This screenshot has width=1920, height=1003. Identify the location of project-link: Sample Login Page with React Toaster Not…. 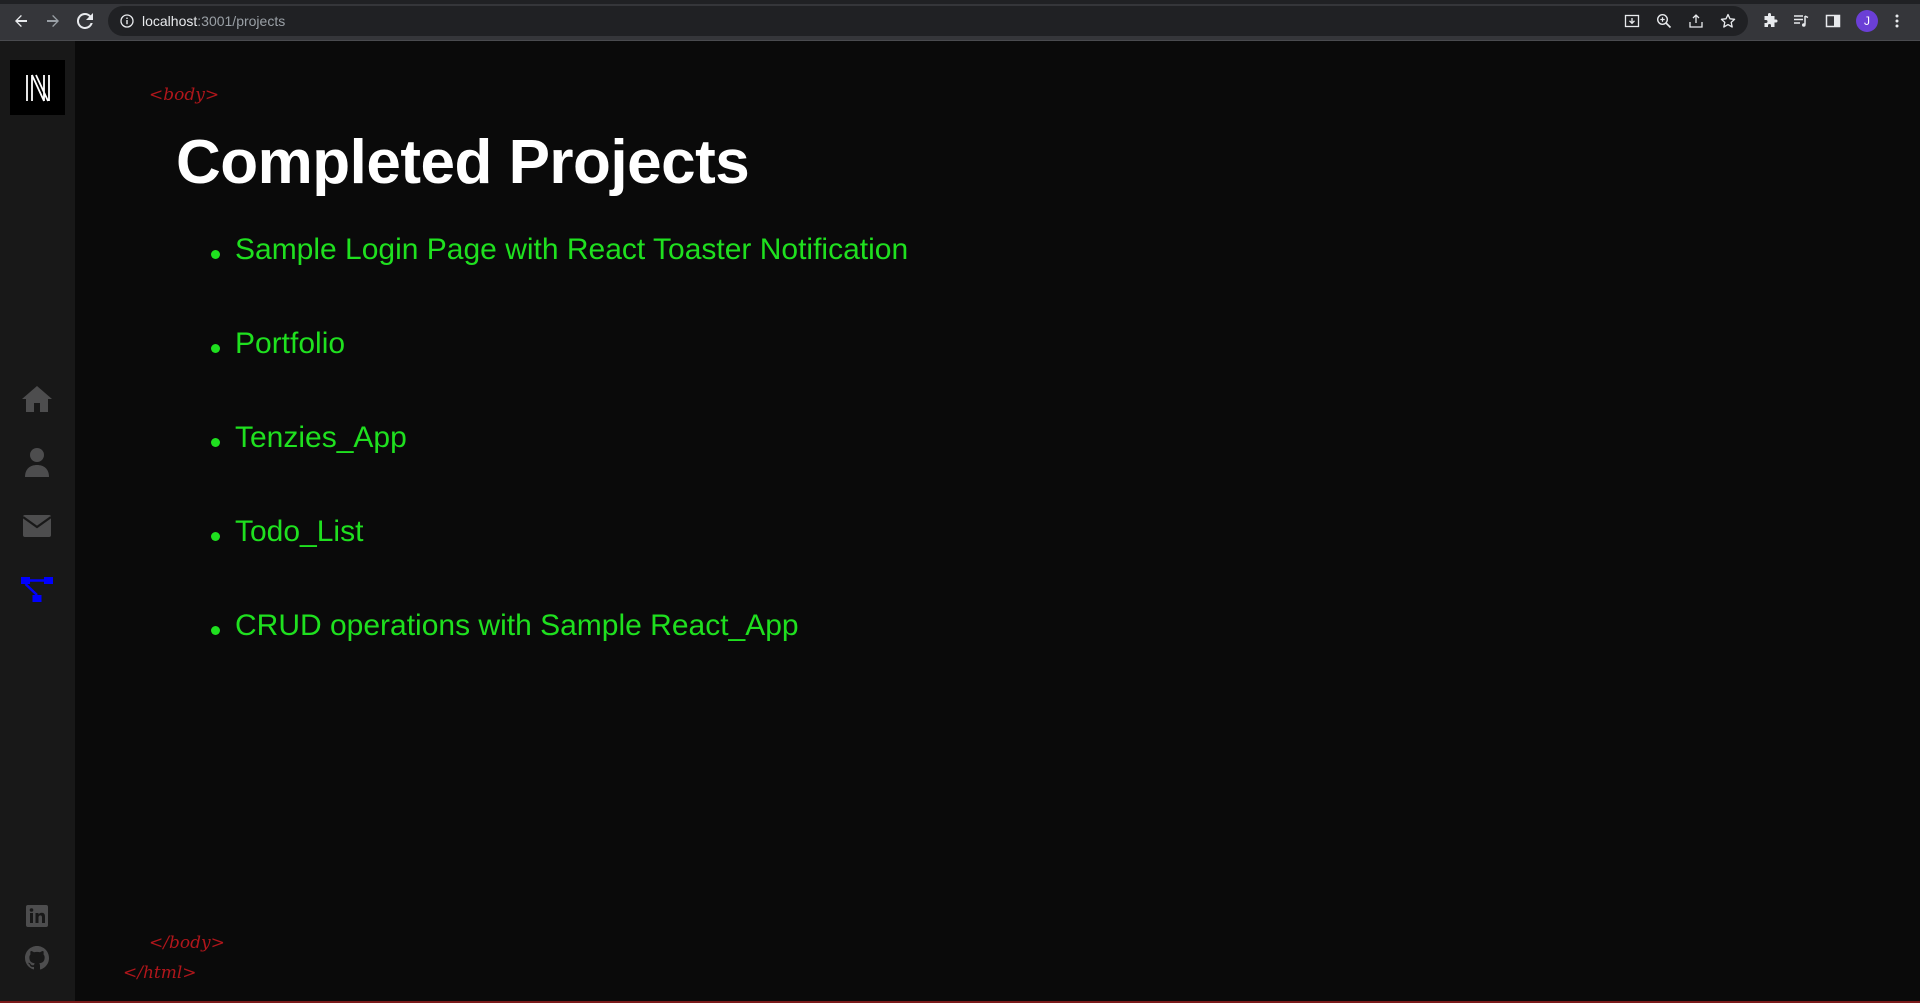
(571, 249).